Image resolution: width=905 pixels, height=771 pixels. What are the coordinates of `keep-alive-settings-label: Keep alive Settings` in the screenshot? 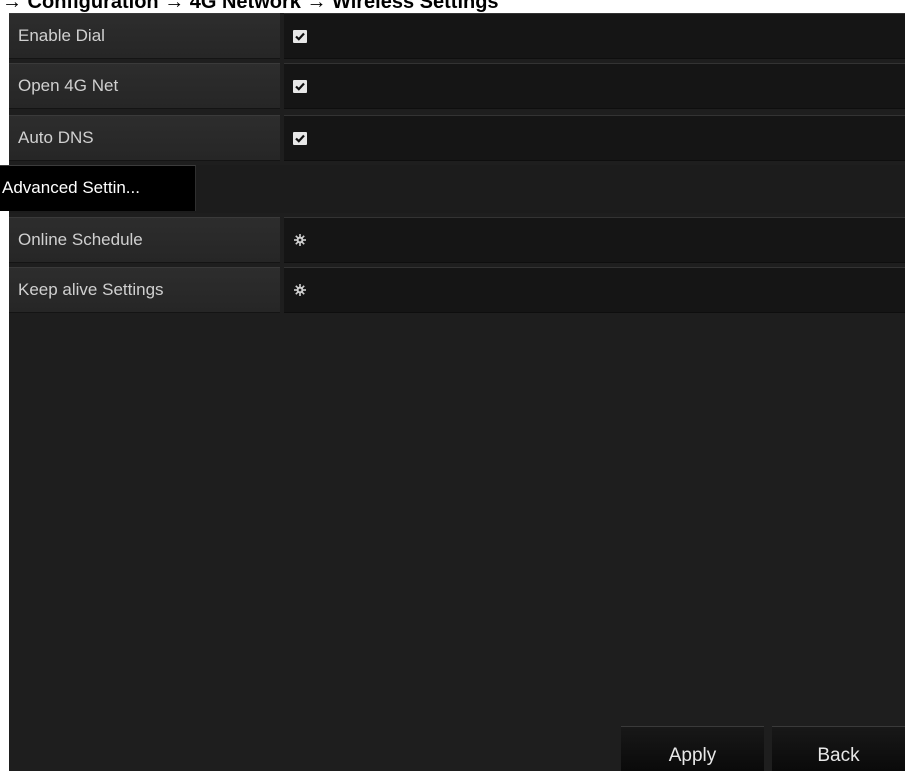 It's located at (144, 290).